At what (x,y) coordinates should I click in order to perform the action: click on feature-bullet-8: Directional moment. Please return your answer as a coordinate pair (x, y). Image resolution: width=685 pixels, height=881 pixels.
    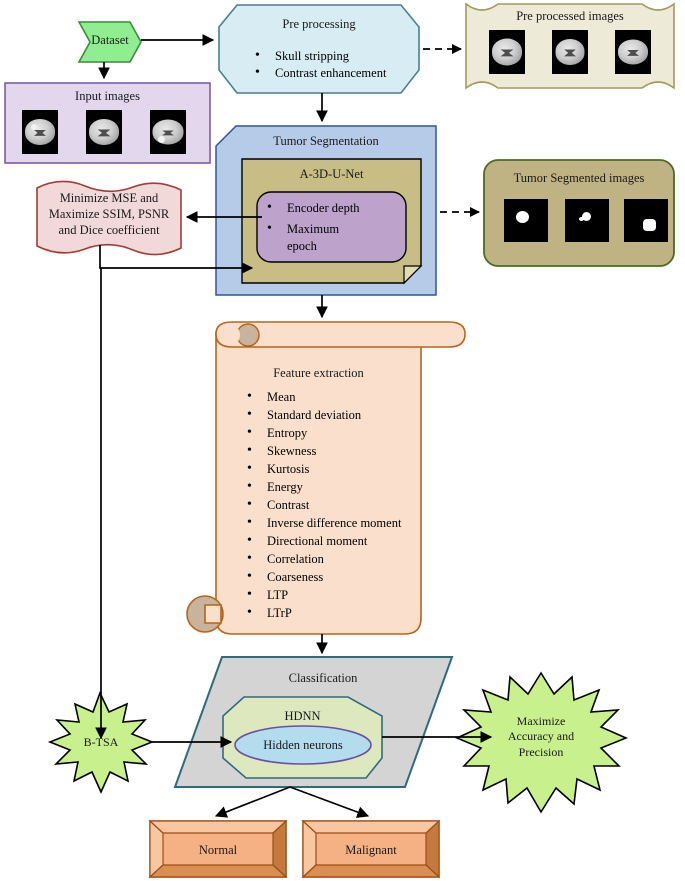
    Looking at the image, I should click on (323, 540).